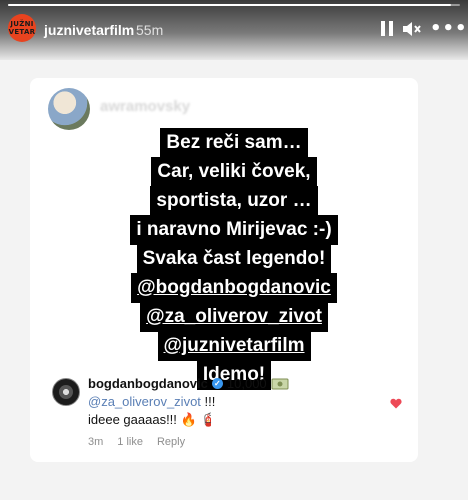 The height and width of the screenshot is (500, 468). Describe the element at coordinates (448, 29) in the screenshot. I see `more-icon: •••` at that location.